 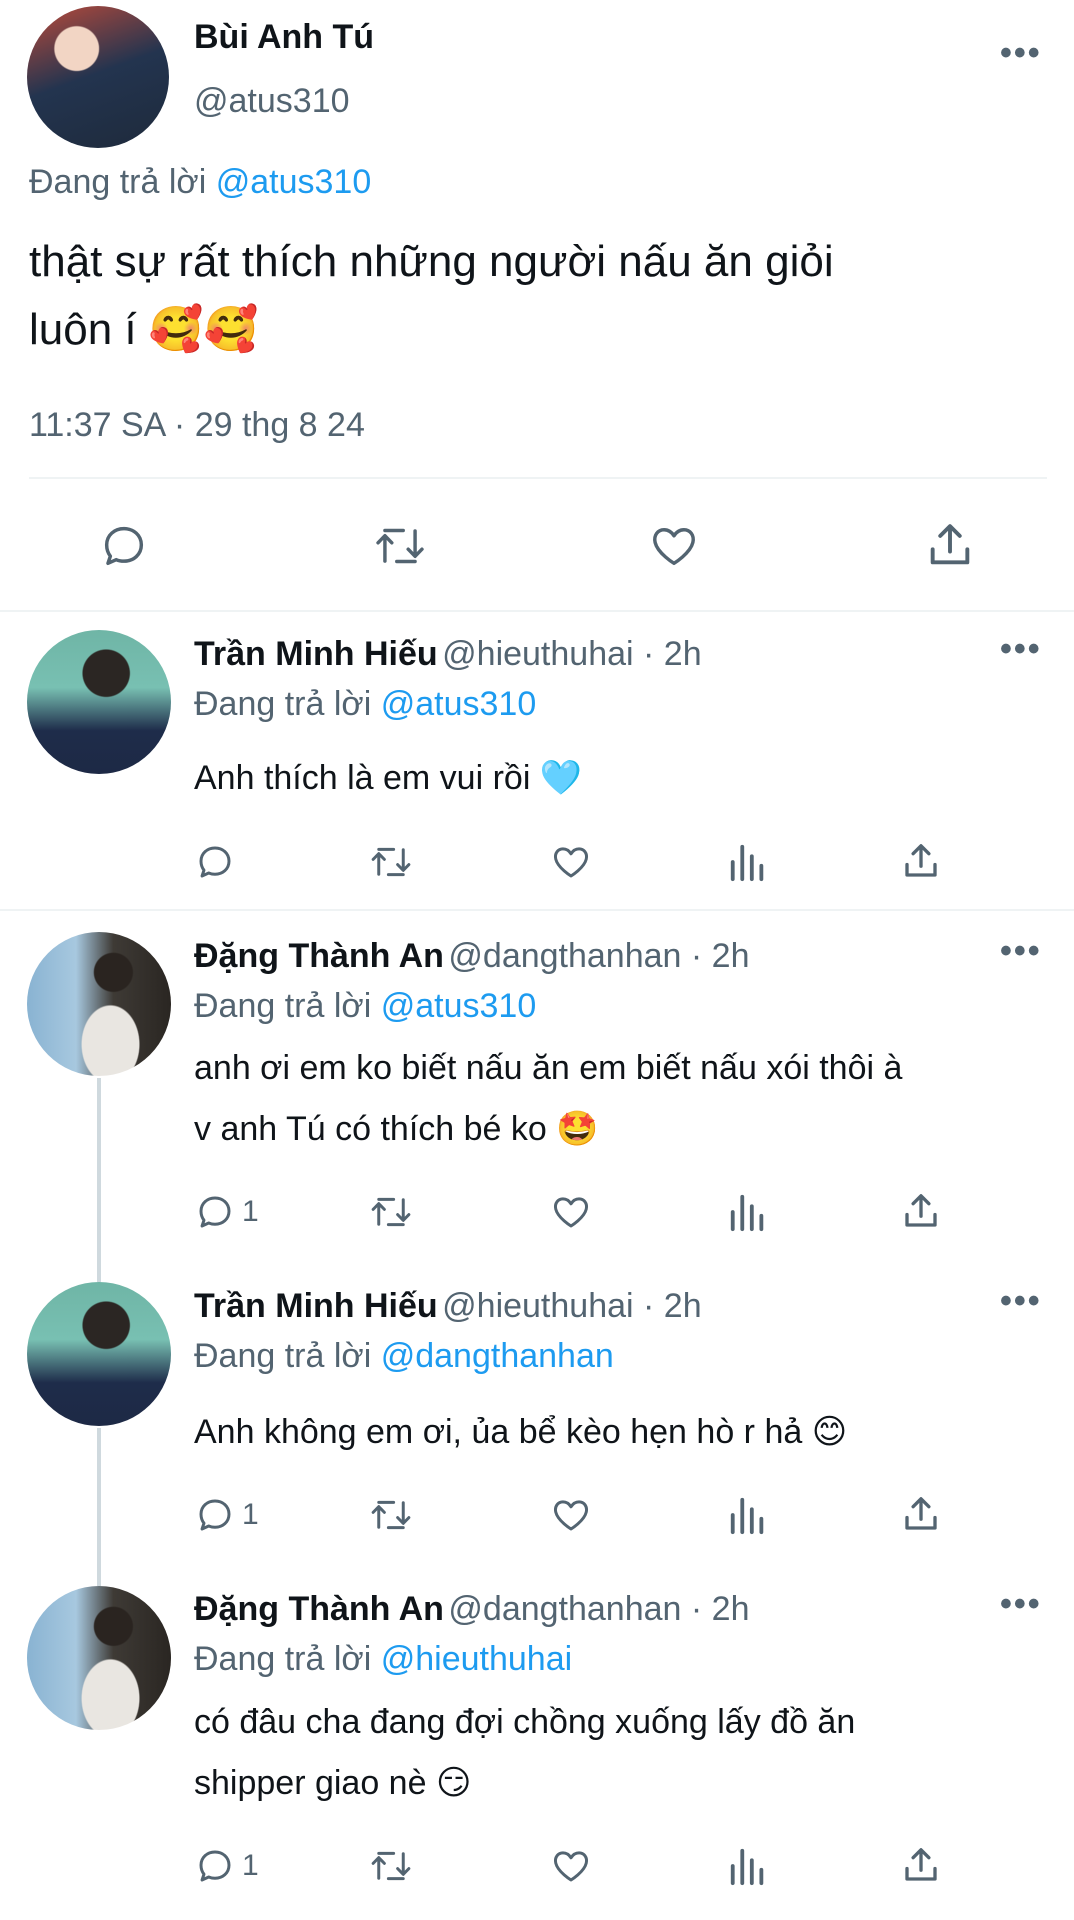 I want to click on replying-to: Đang trả lời @hieuthuhai, so click(x=383, y=1659).